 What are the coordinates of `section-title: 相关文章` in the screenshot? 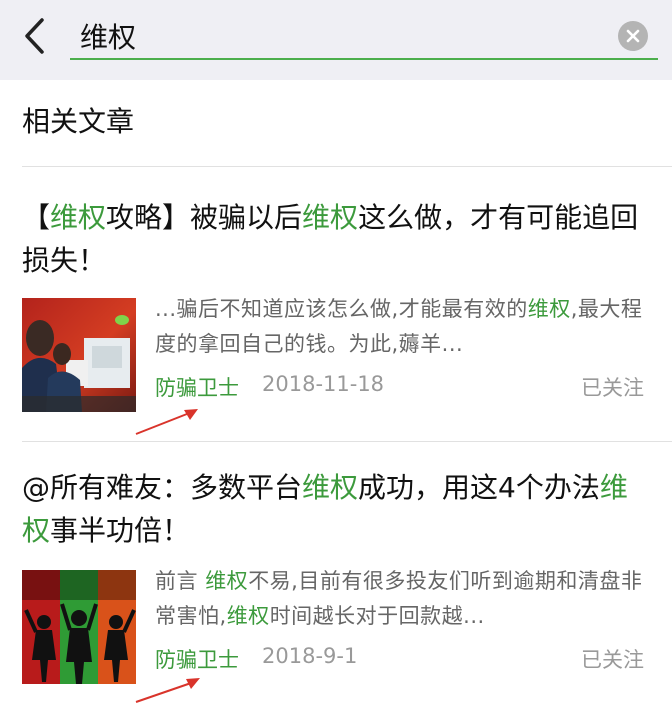 It's located at (78, 121).